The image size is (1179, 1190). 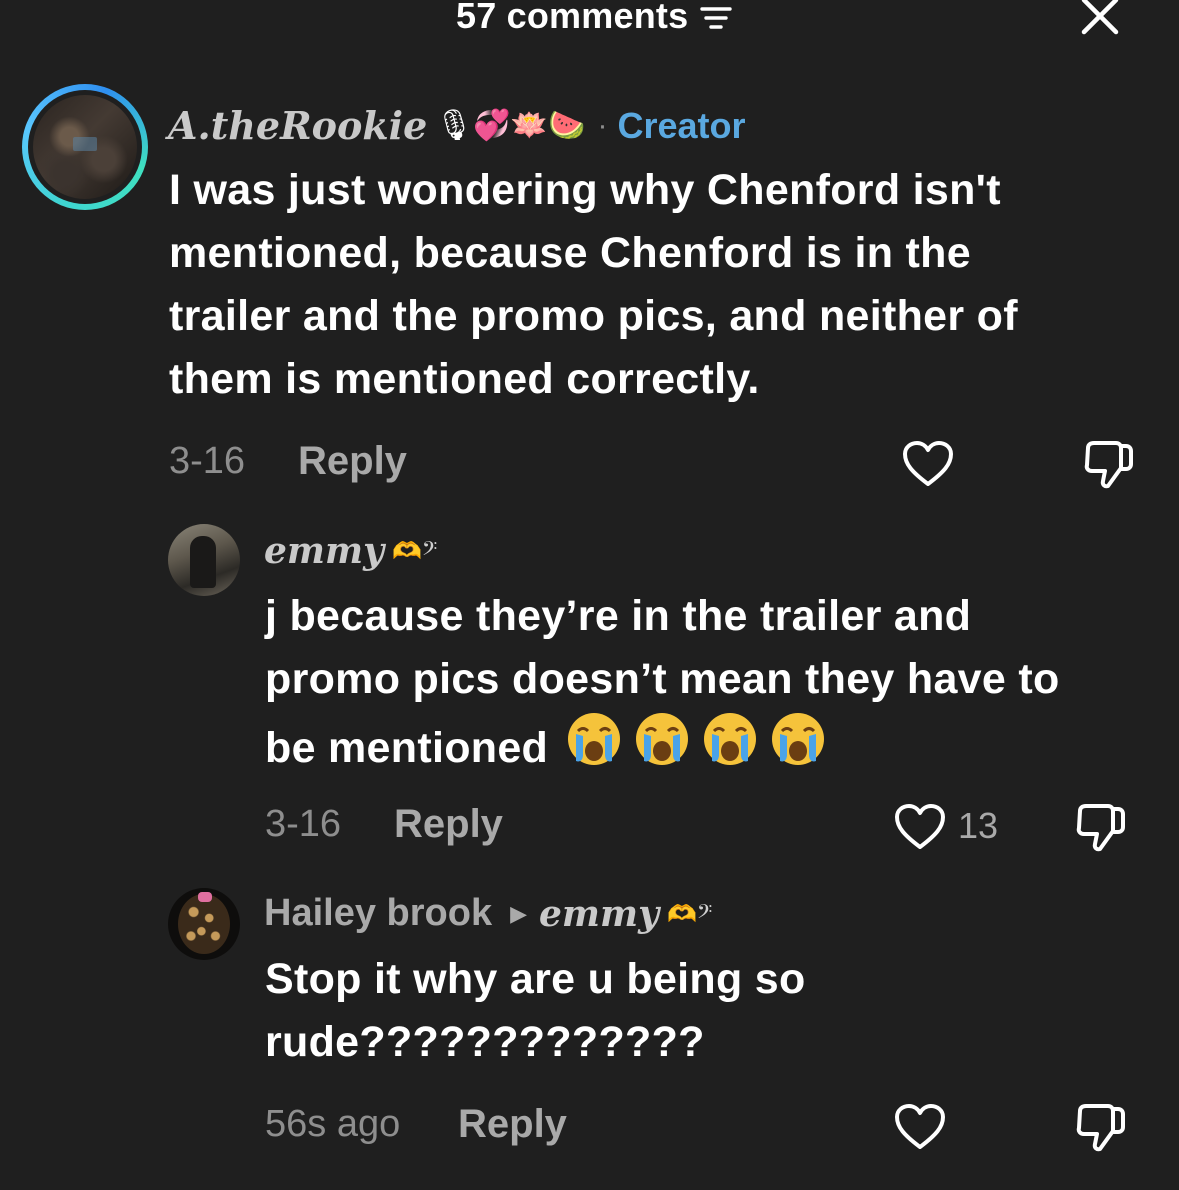 What do you see at coordinates (407, 747) in the screenshot?
I see `comment-text-line: be mentioned` at bounding box center [407, 747].